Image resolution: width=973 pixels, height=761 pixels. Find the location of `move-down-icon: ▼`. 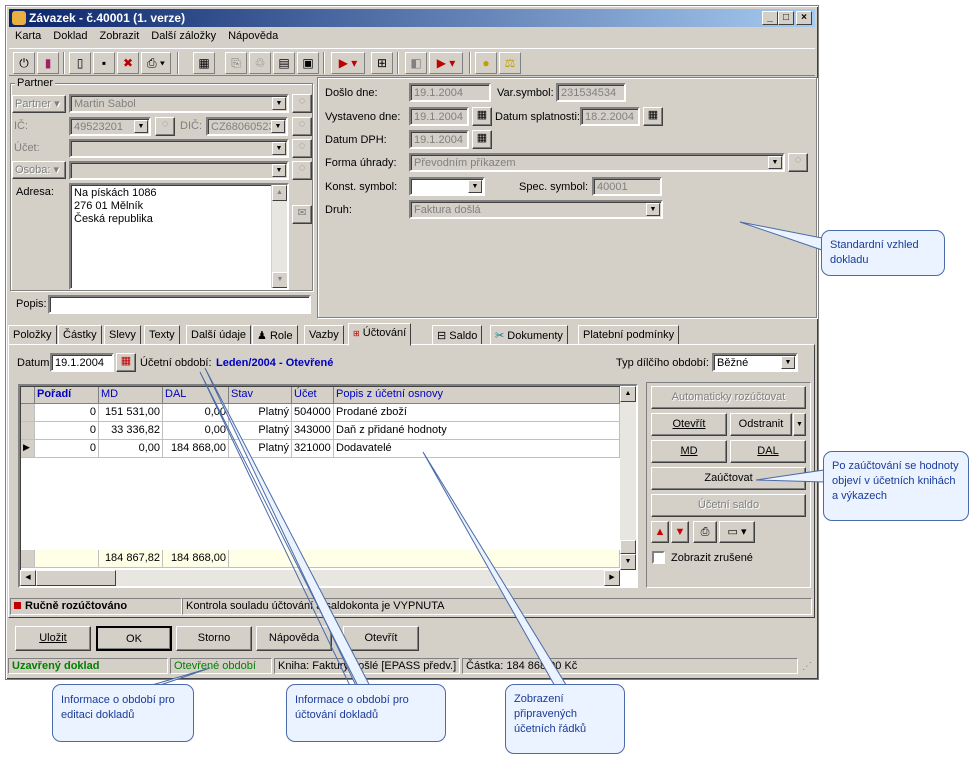

move-down-icon: ▼ is located at coordinates (680, 532).